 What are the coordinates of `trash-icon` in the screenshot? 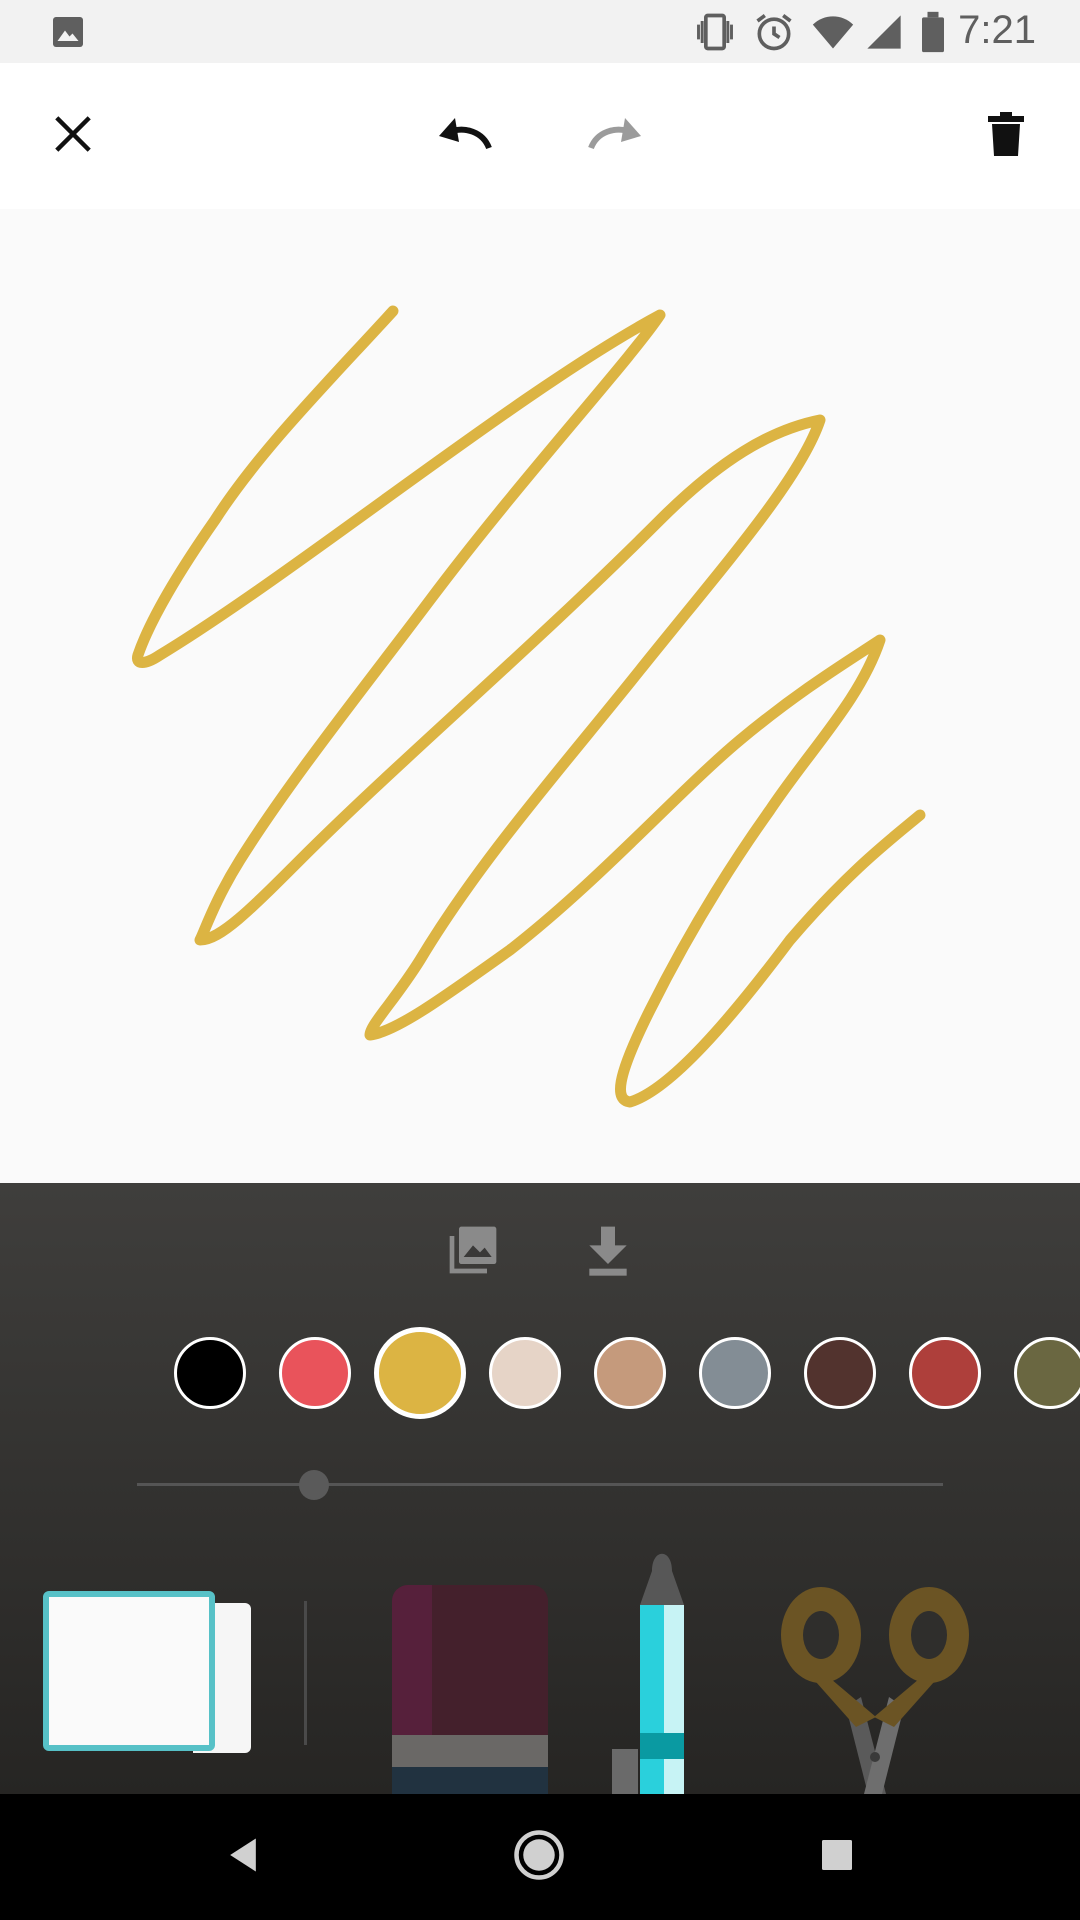 It's located at (1006, 136).